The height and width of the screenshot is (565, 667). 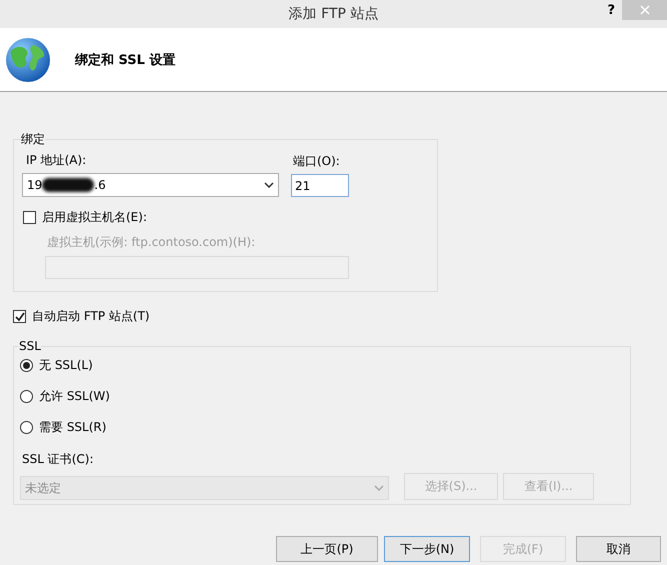 What do you see at coordinates (151, 242) in the screenshot?
I see `field-label: 虚拟主机(示例: ftp.contoso.com)(H):` at bounding box center [151, 242].